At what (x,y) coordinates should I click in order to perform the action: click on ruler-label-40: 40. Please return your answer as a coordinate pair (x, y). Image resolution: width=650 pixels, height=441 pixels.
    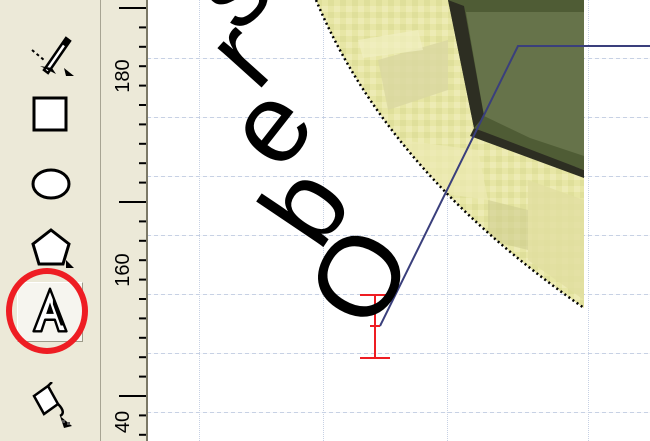
    Looking at the image, I should click on (123, 422).